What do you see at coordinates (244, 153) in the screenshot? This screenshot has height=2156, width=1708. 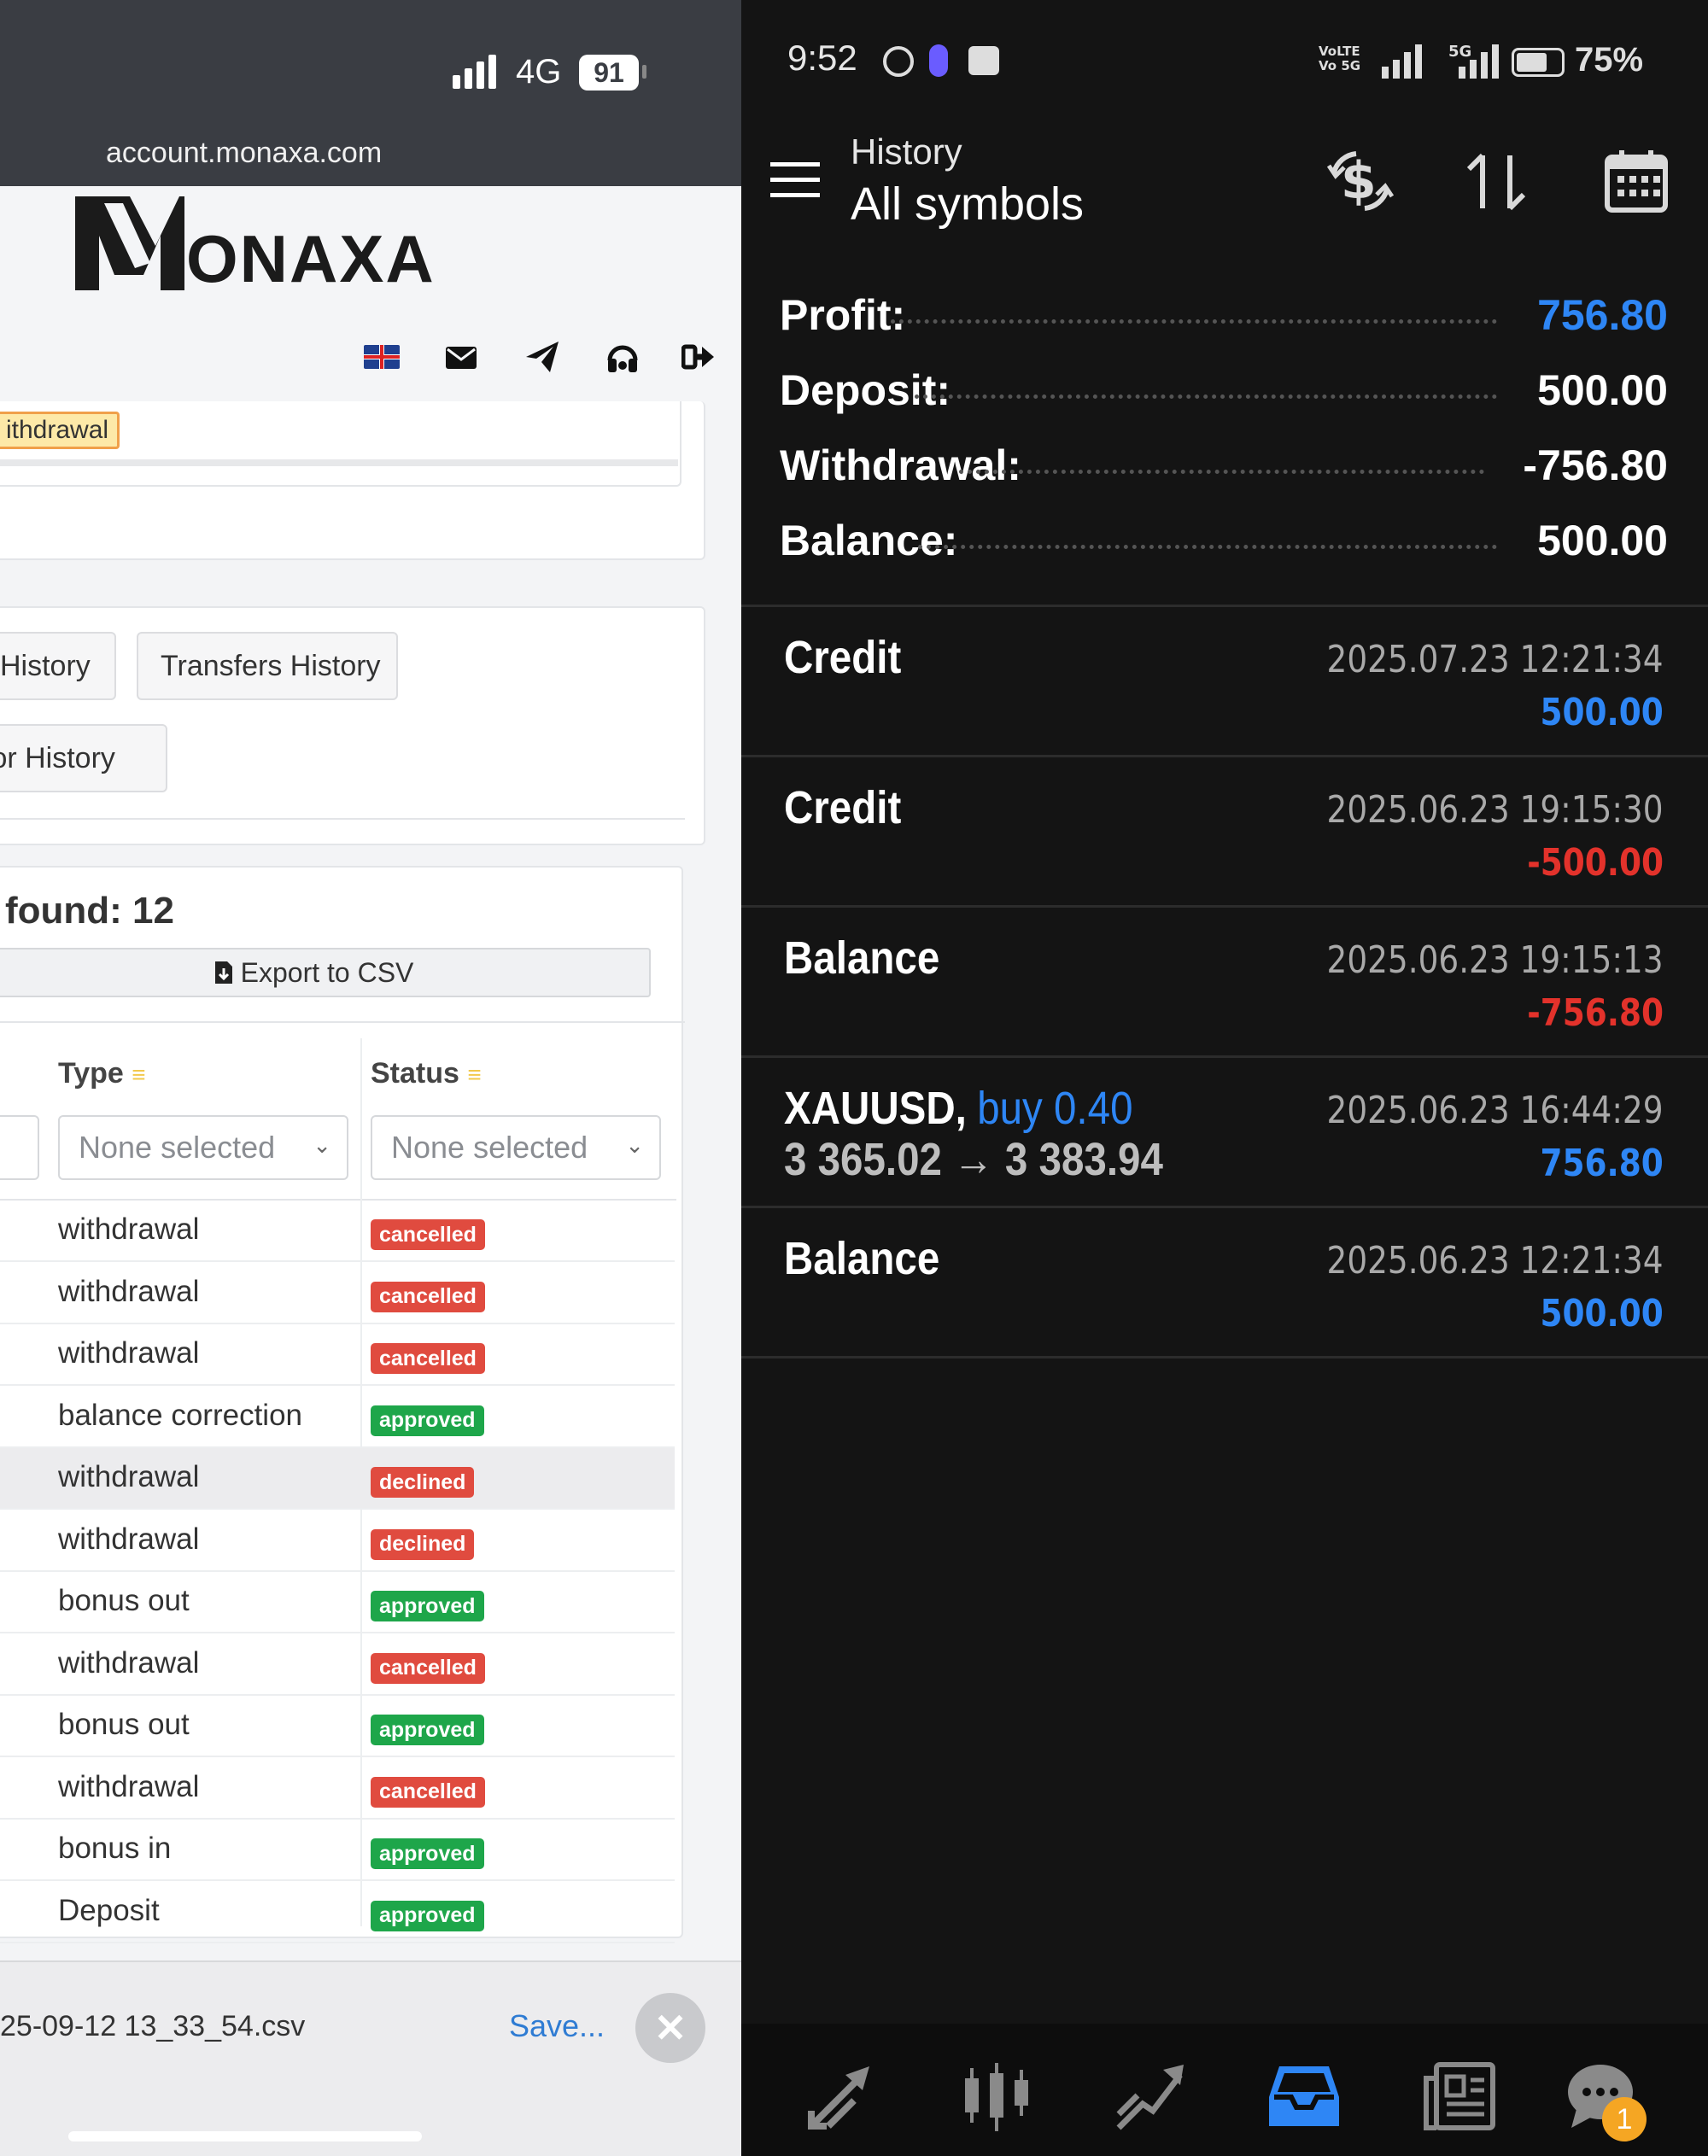 I see `url-bar: account.monaxa.com` at bounding box center [244, 153].